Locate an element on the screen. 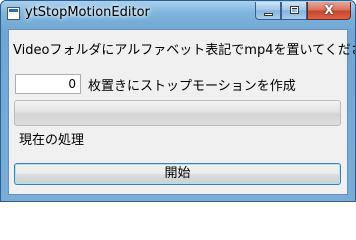 The image size is (356, 240). close-icon: X is located at coordinates (329, 10).